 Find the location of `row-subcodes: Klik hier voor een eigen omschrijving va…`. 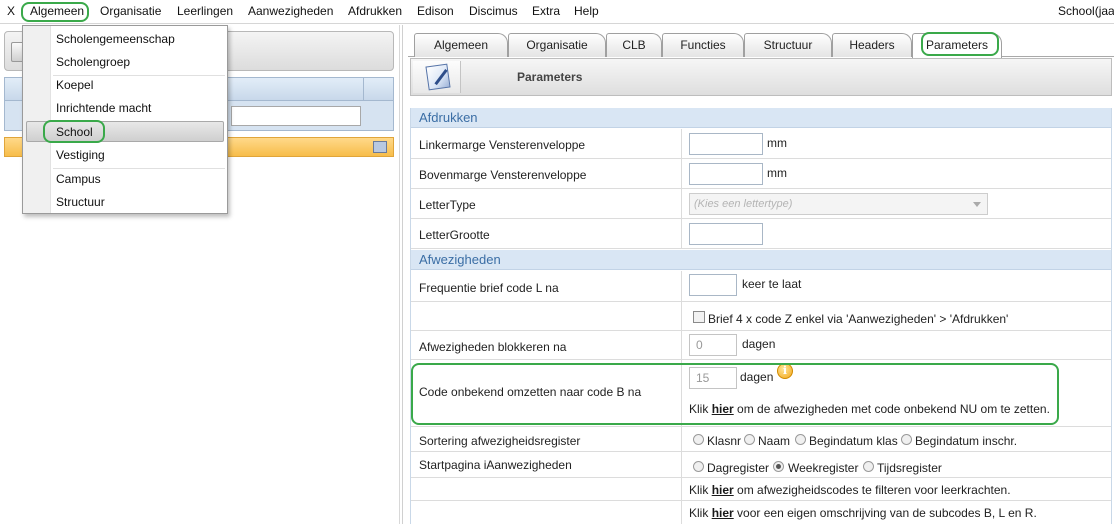

row-subcodes: Klik hier voor een eigen omschrijving va… is located at coordinates (761, 512).